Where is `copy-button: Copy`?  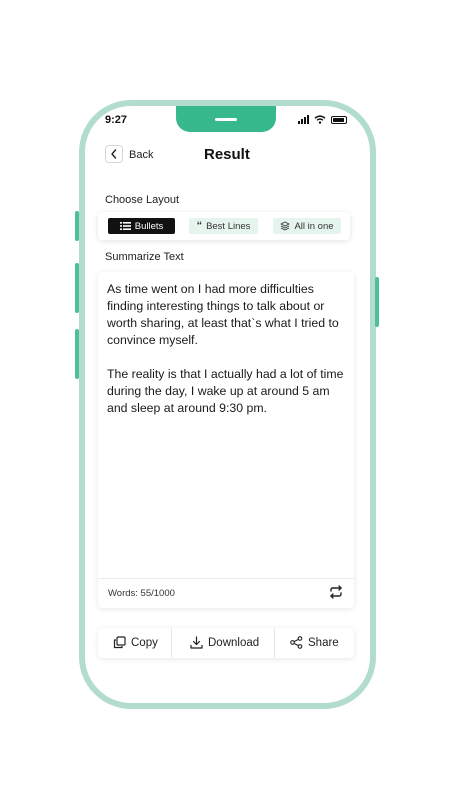 copy-button: Copy is located at coordinates (135, 642).